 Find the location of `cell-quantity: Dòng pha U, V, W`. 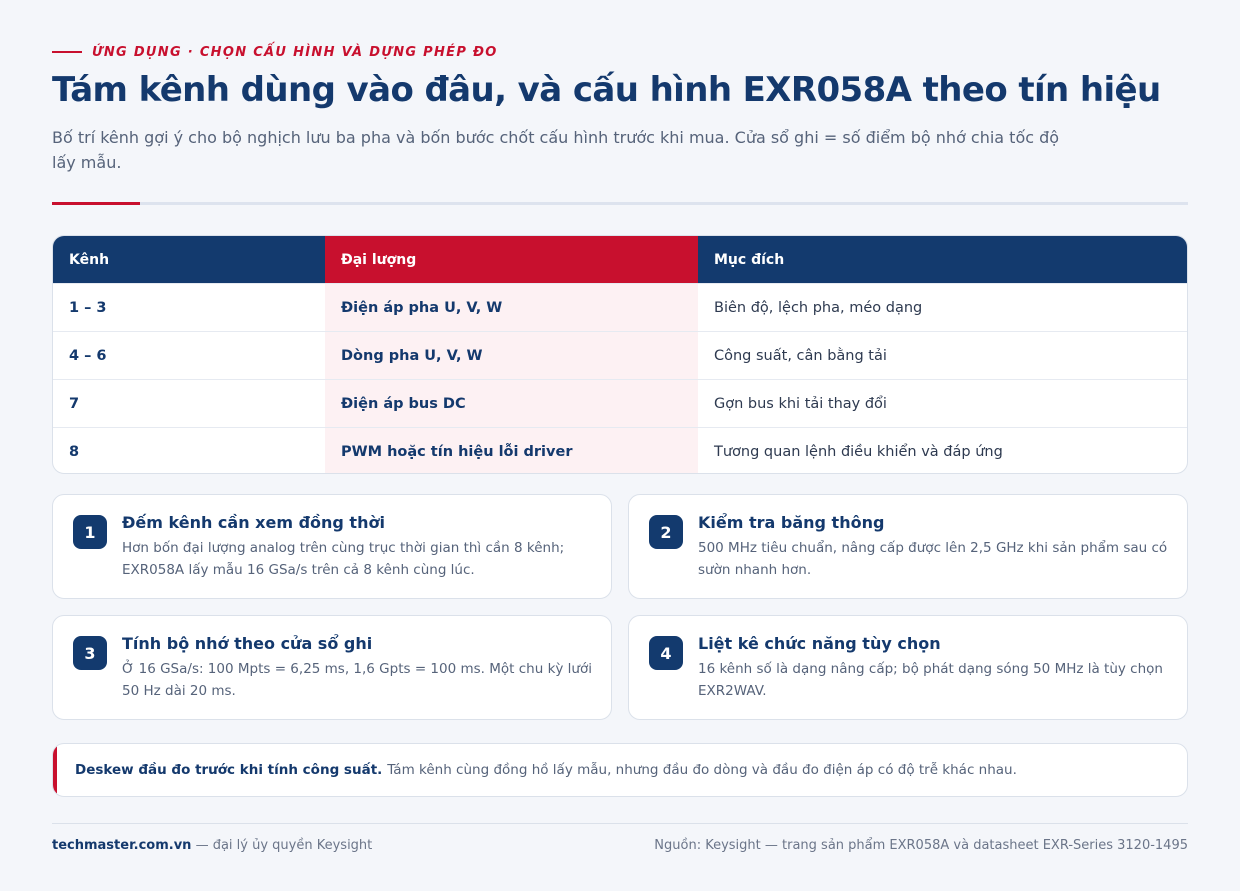

cell-quantity: Dòng pha U, V, W is located at coordinates (511, 355).